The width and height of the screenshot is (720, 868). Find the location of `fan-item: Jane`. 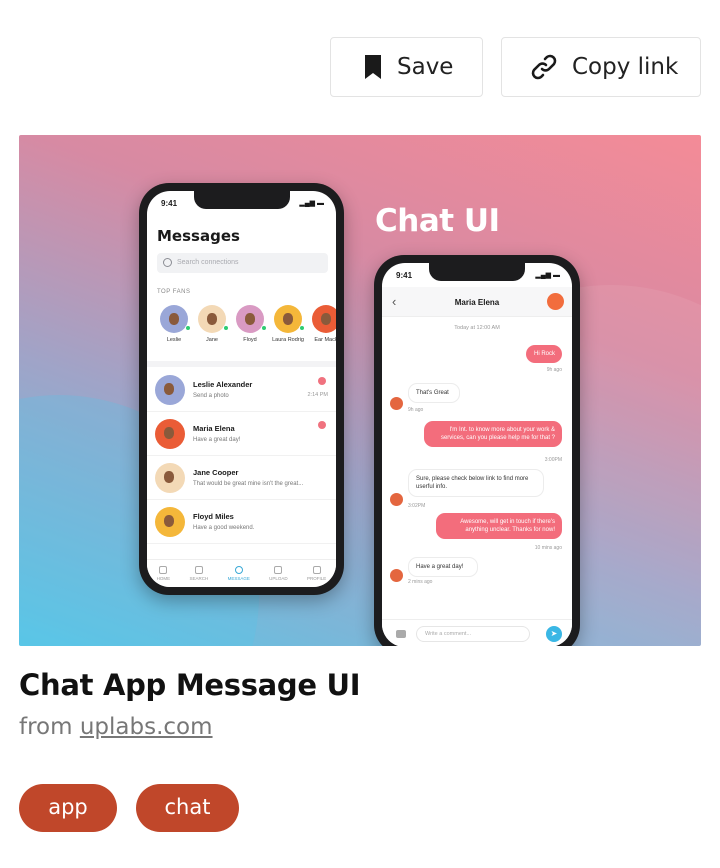

fan-item: Jane is located at coordinates (212, 324).